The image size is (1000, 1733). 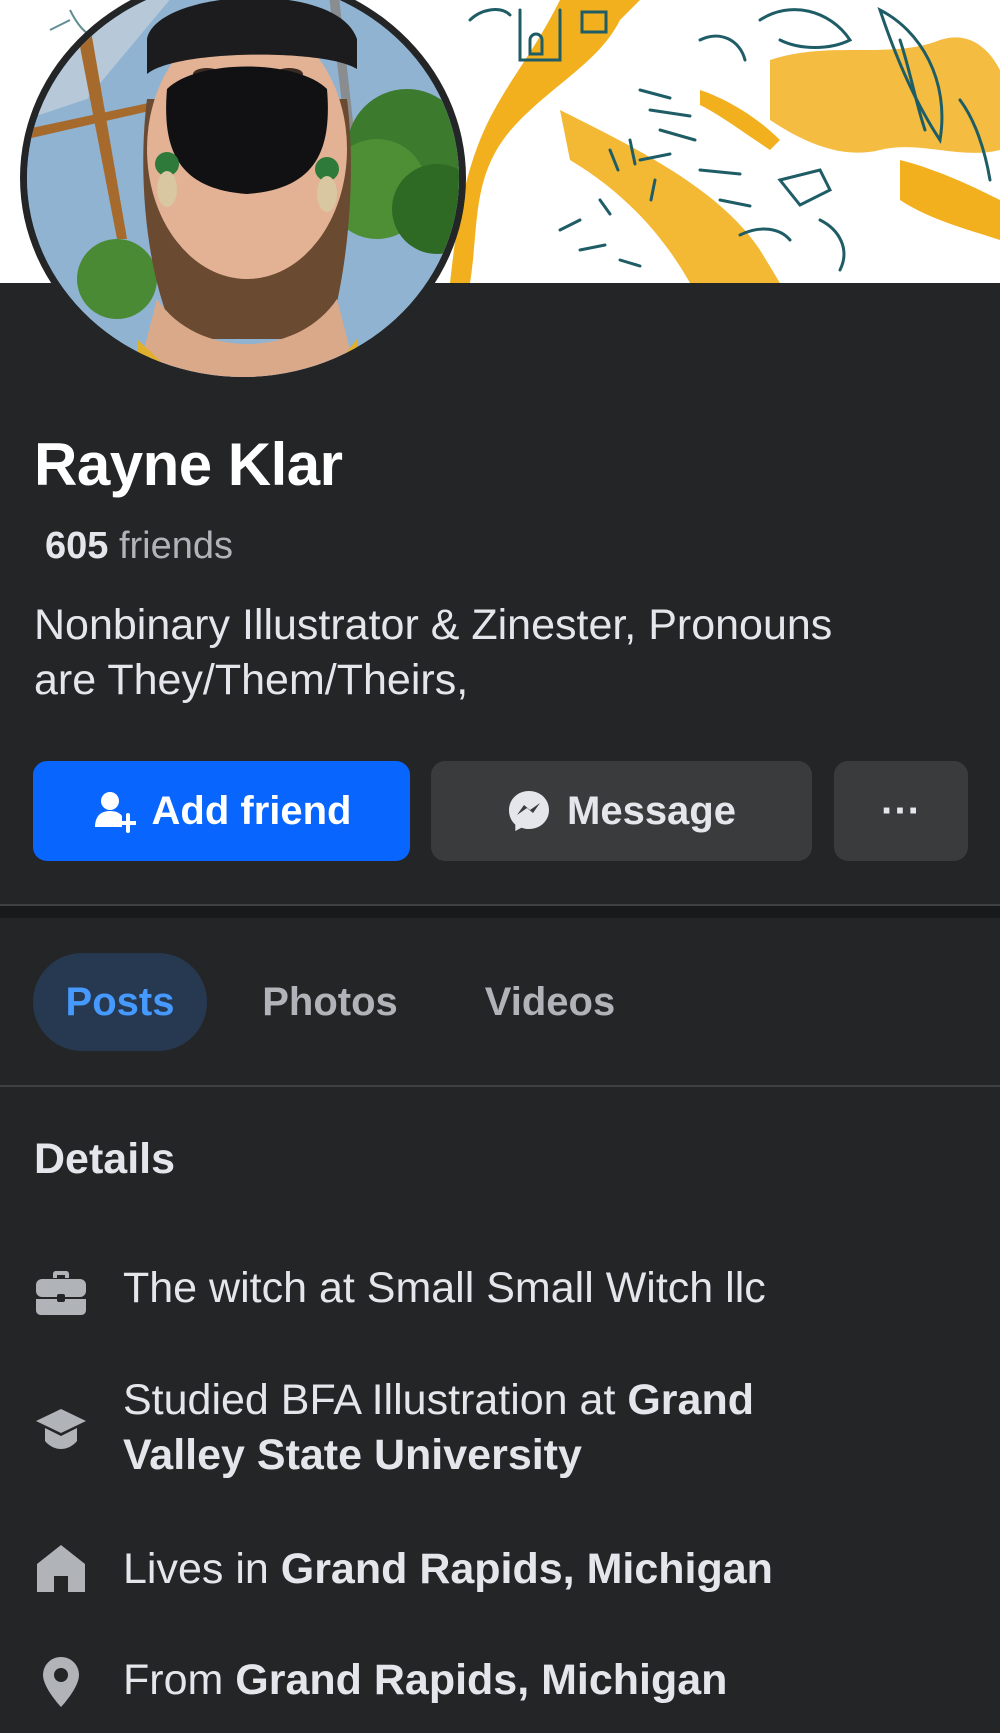 What do you see at coordinates (690, 1400) in the screenshot?
I see `school-name-line-1: Grand` at bounding box center [690, 1400].